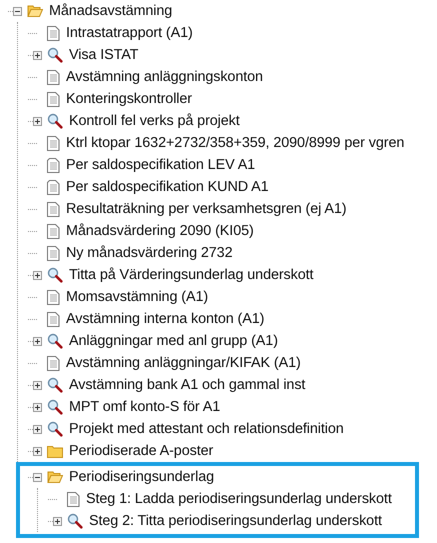 Image resolution: width=437 pixels, height=543 pixels. What do you see at coordinates (141, 451) in the screenshot?
I see `tree-item-label: Periodiserade A-poster` at bounding box center [141, 451].